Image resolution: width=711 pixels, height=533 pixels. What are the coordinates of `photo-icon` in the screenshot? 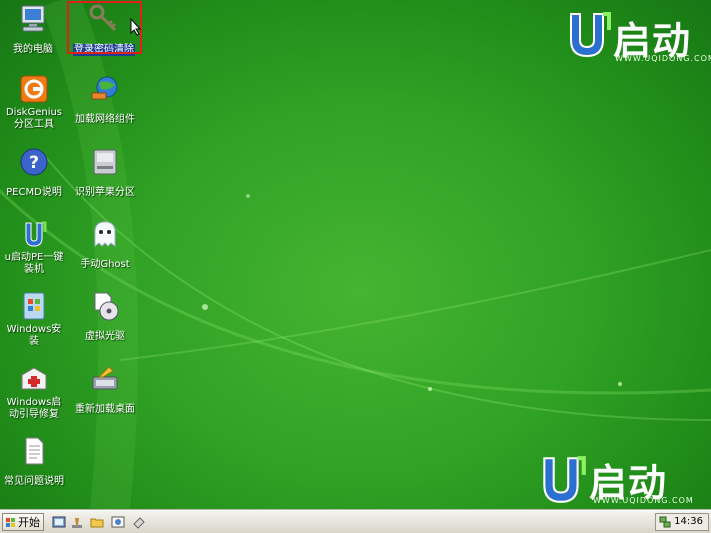 It's located at (118, 522).